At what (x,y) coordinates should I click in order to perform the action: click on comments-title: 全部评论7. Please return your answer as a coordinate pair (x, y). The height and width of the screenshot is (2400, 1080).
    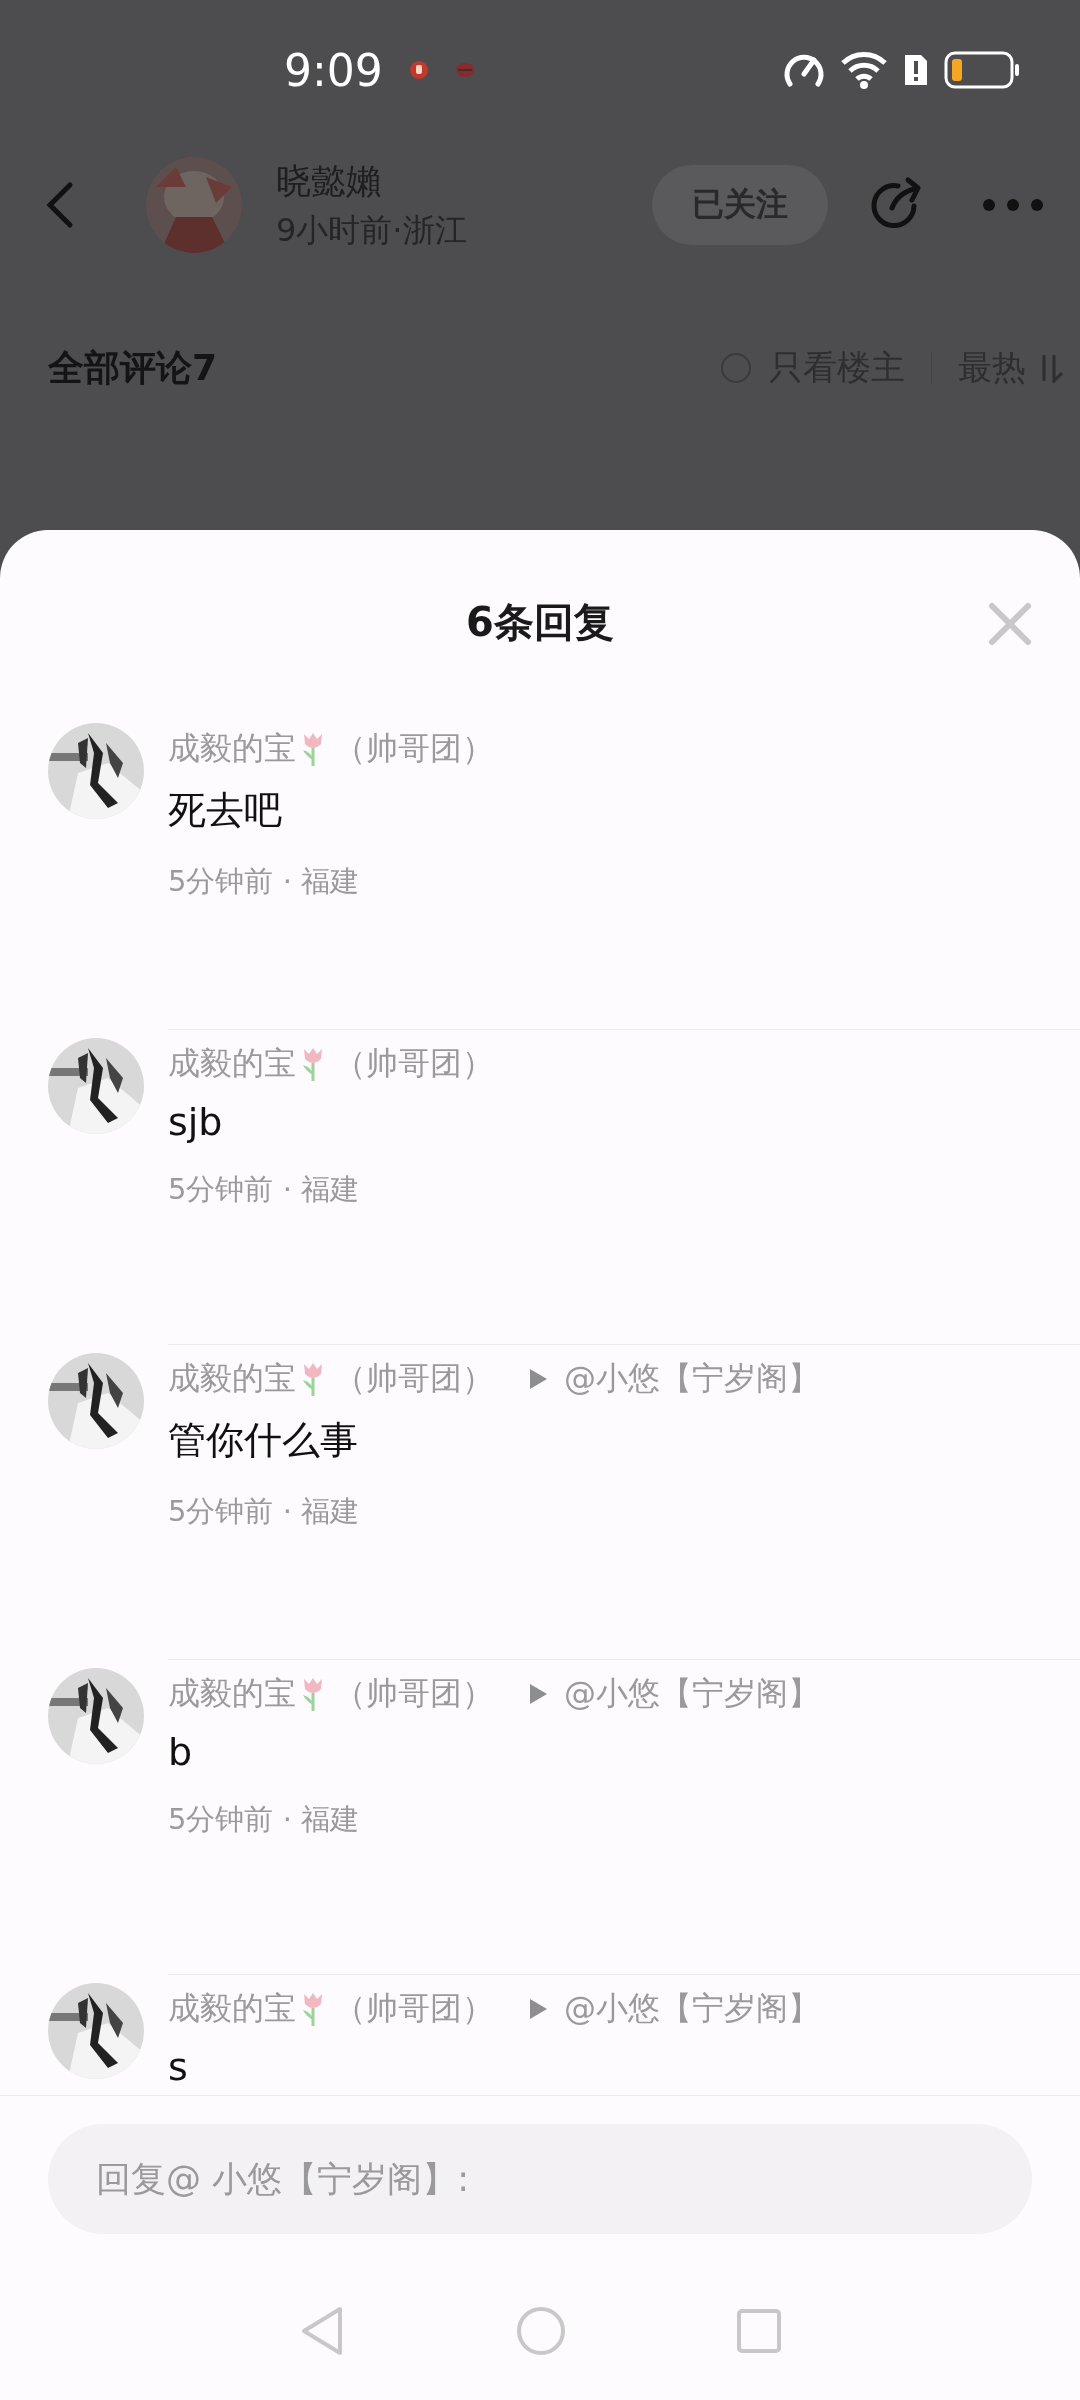
    Looking at the image, I should click on (133, 367).